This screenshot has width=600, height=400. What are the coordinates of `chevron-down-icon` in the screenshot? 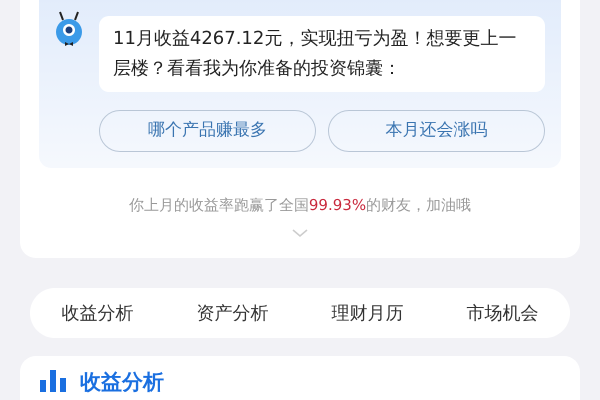 It's located at (300, 233).